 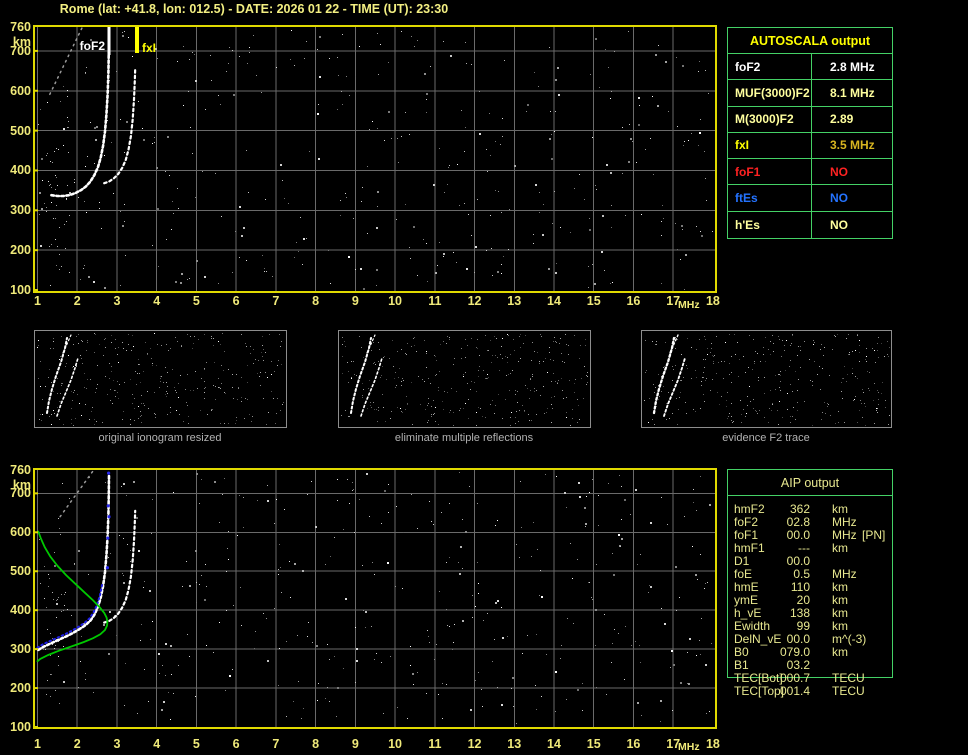 What do you see at coordinates (810, 652) in the screenshot?
I see `aip-row: 079.0 B0 km` at bounding box center [810, 652].